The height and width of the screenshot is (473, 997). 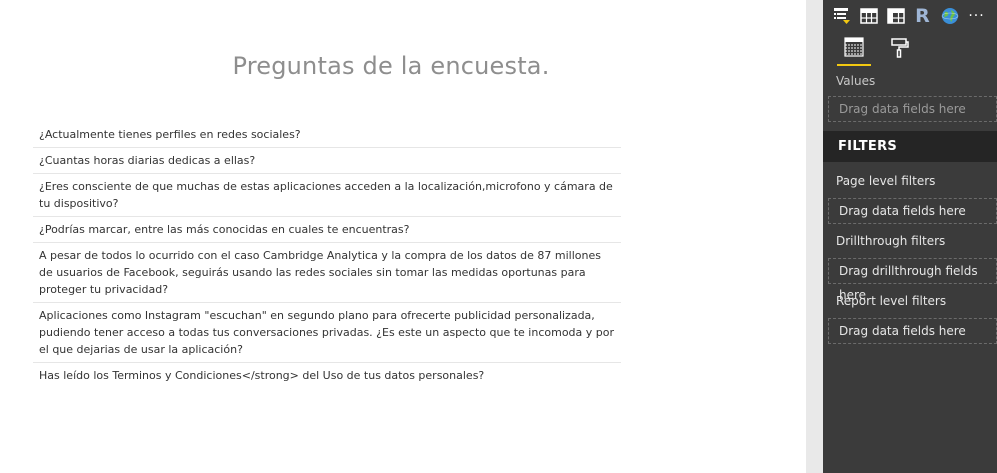 I want to click on values-drop-zone: Drag data fields here, so click(x=912, y=109).